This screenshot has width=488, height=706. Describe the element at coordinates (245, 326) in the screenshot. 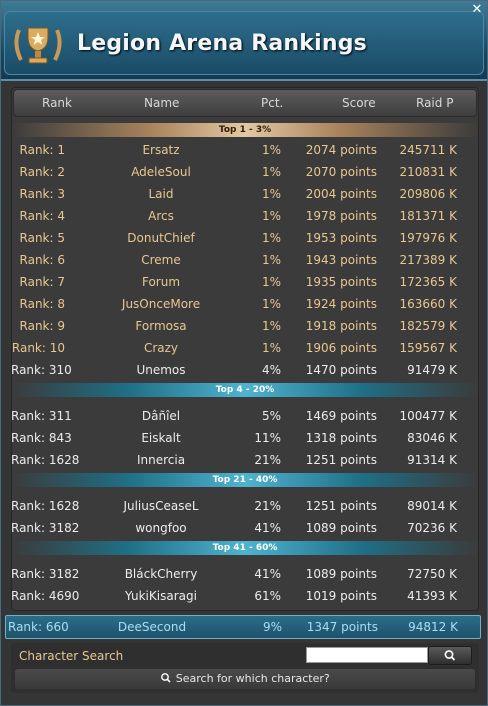

I see `ranking-row: Rank: 9 Formosa 1% 1918 points 182579 K` at that location.